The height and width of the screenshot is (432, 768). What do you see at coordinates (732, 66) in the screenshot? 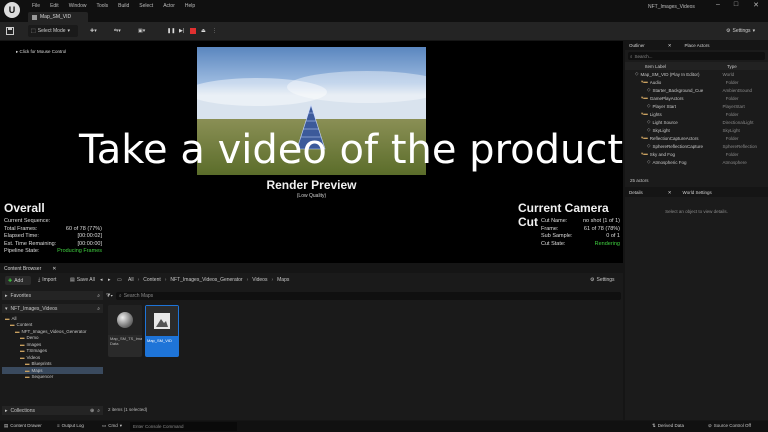
I see `col-type: Type` at bounding box center [732, 66].